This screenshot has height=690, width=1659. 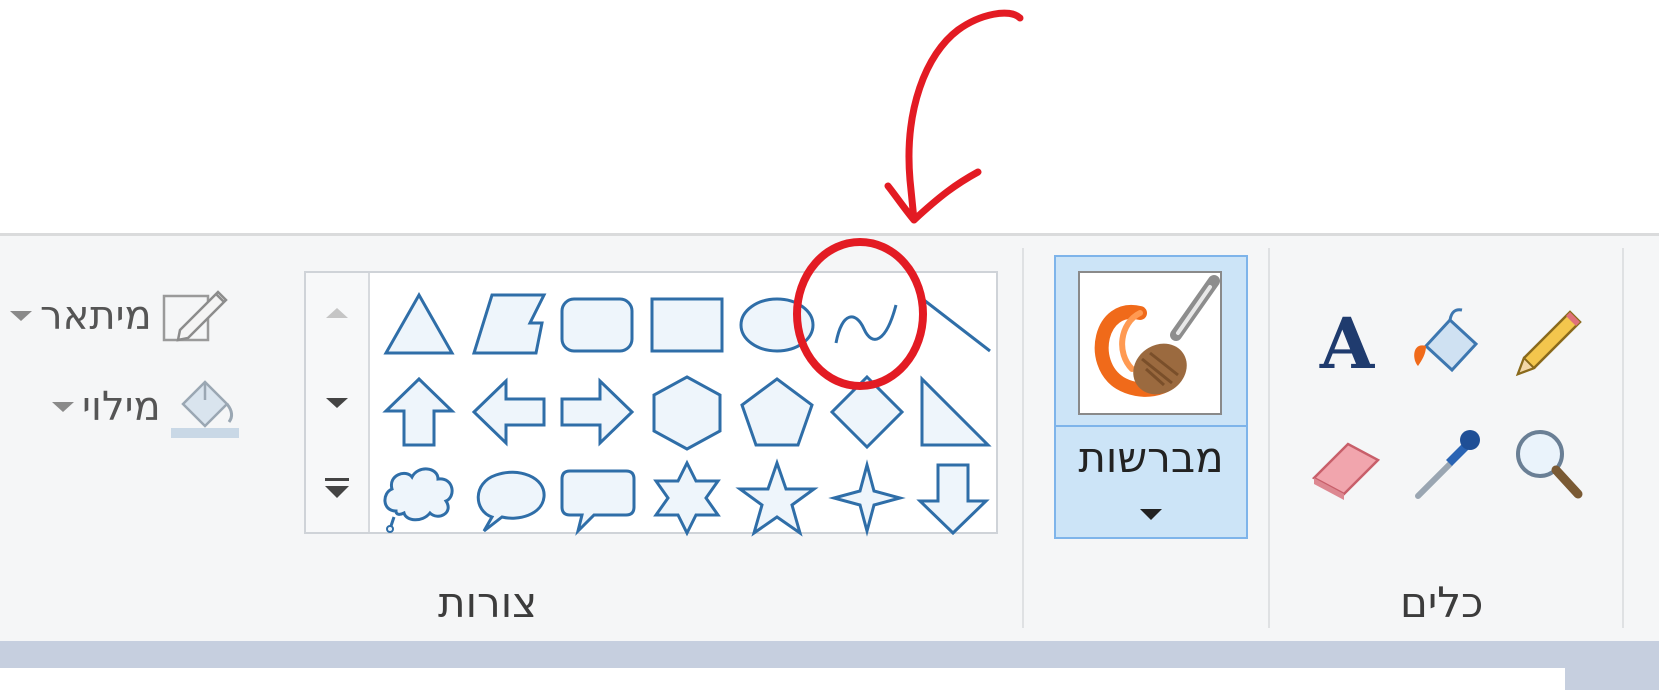 What do you see at coordinates (96, 316) in the screenshot?
I see `outline-label: מיתאר` at bounding box center [96, 316].